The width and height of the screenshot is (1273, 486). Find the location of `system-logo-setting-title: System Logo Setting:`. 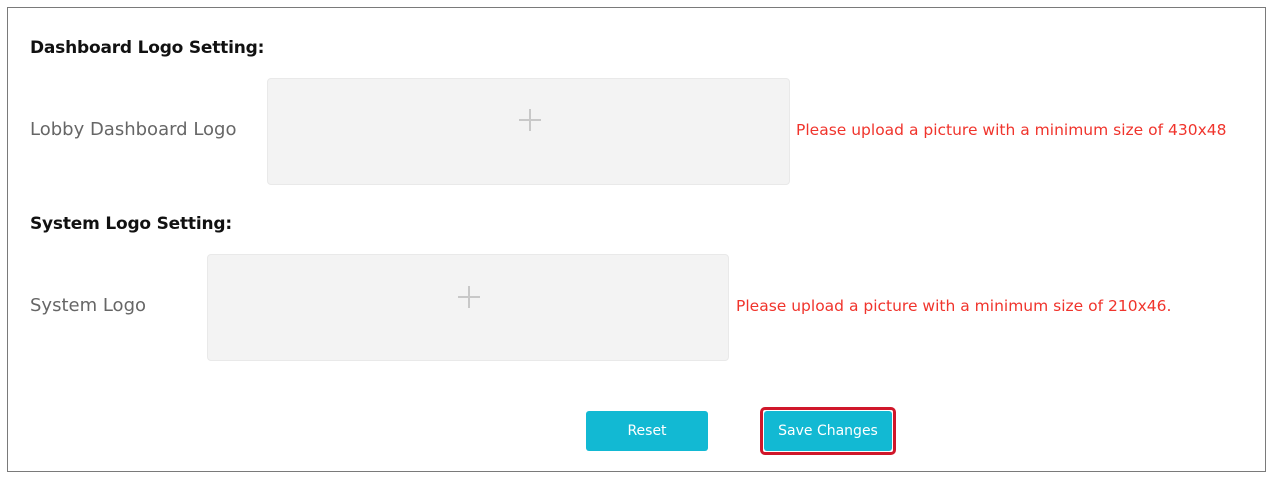

system-logo-setting-title: System Logo Setting: is located at coordinates (131, 224).